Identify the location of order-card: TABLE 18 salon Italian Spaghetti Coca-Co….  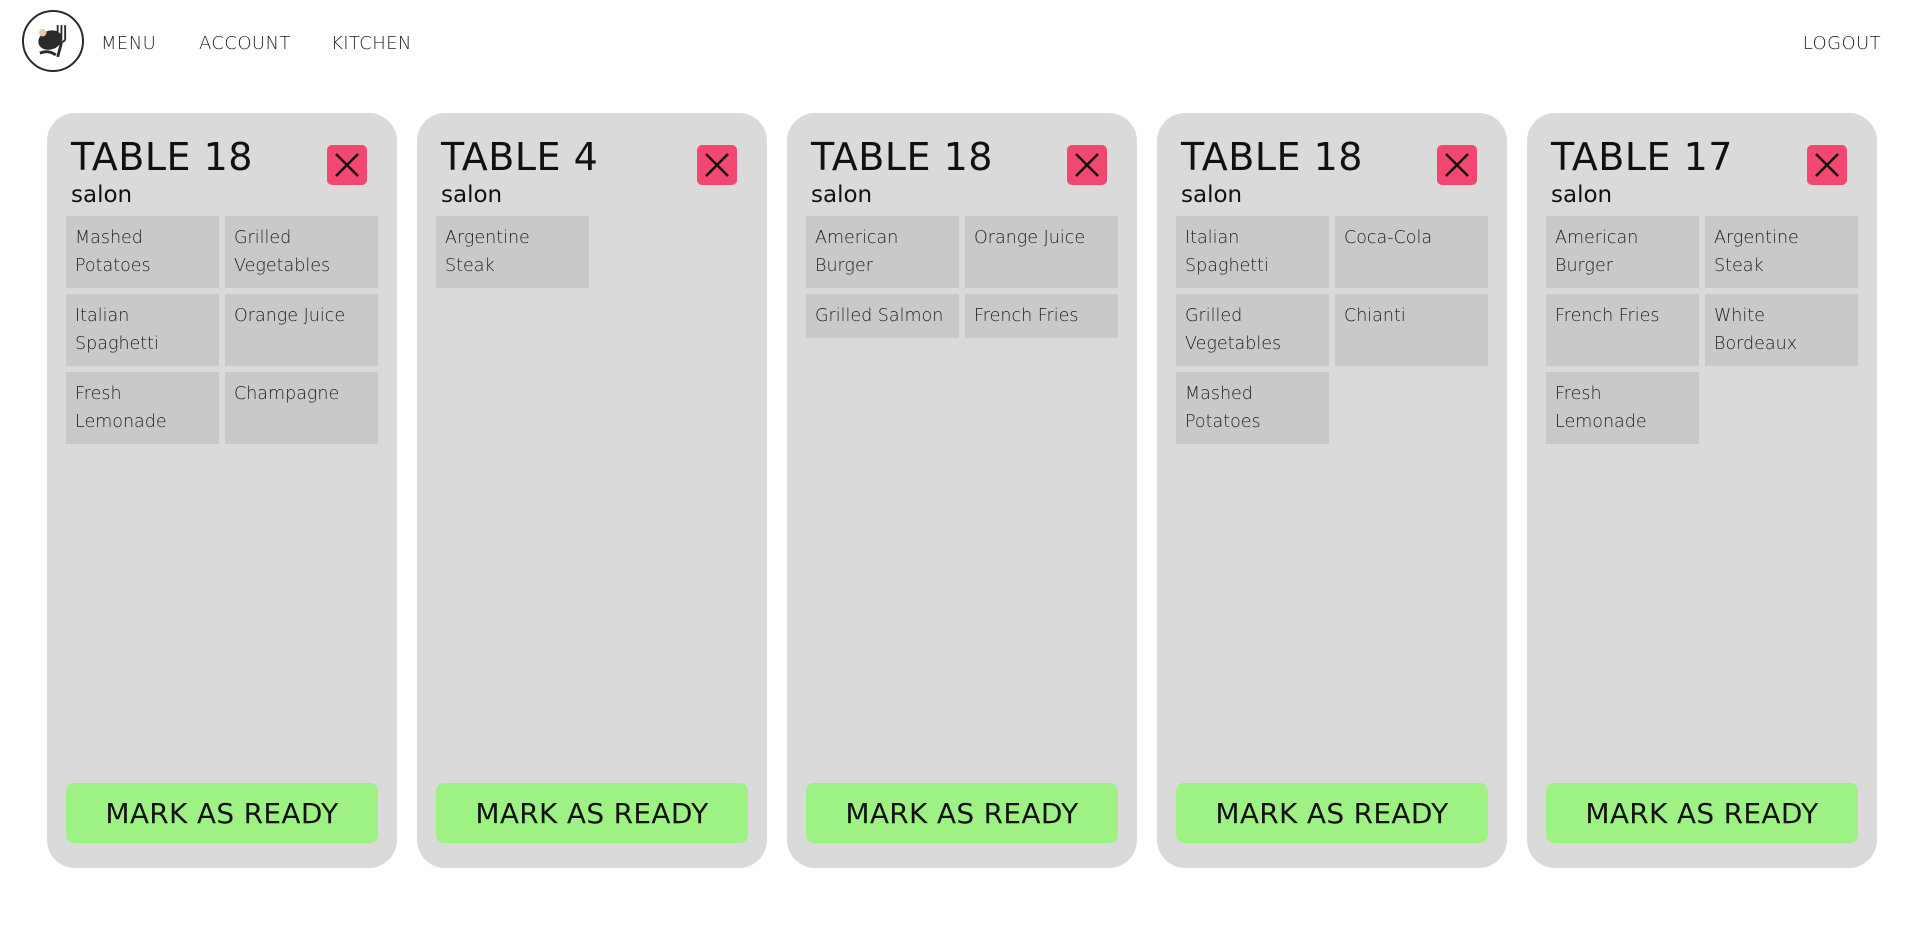
(1332, 490).